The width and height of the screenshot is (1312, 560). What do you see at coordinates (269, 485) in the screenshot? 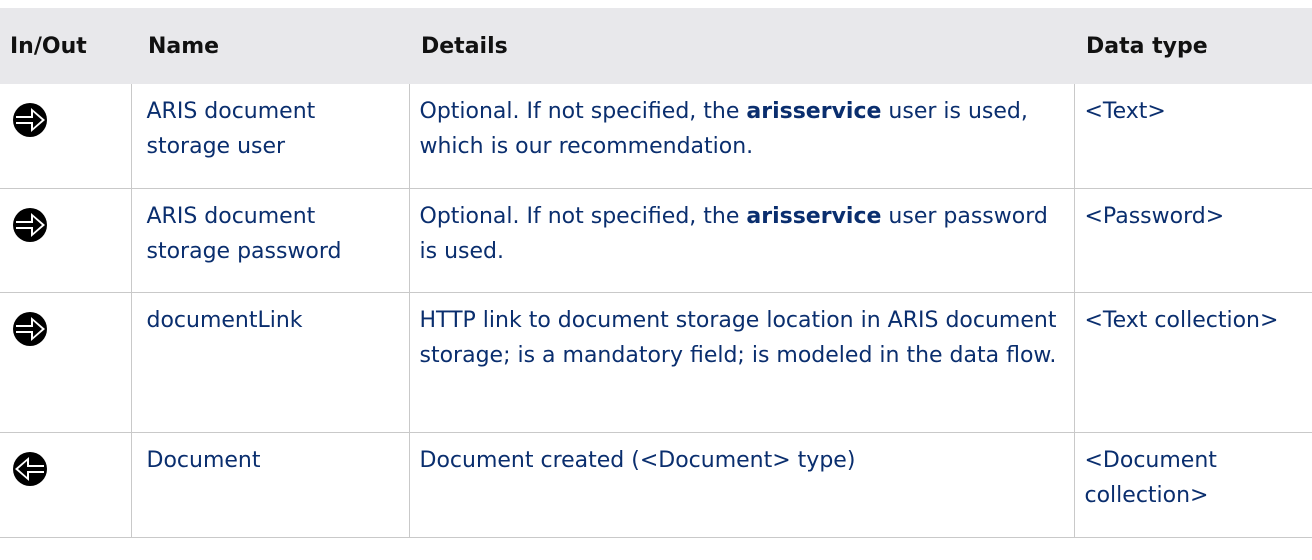
I see `name-cell: Document` at bounding box center [269, 485].